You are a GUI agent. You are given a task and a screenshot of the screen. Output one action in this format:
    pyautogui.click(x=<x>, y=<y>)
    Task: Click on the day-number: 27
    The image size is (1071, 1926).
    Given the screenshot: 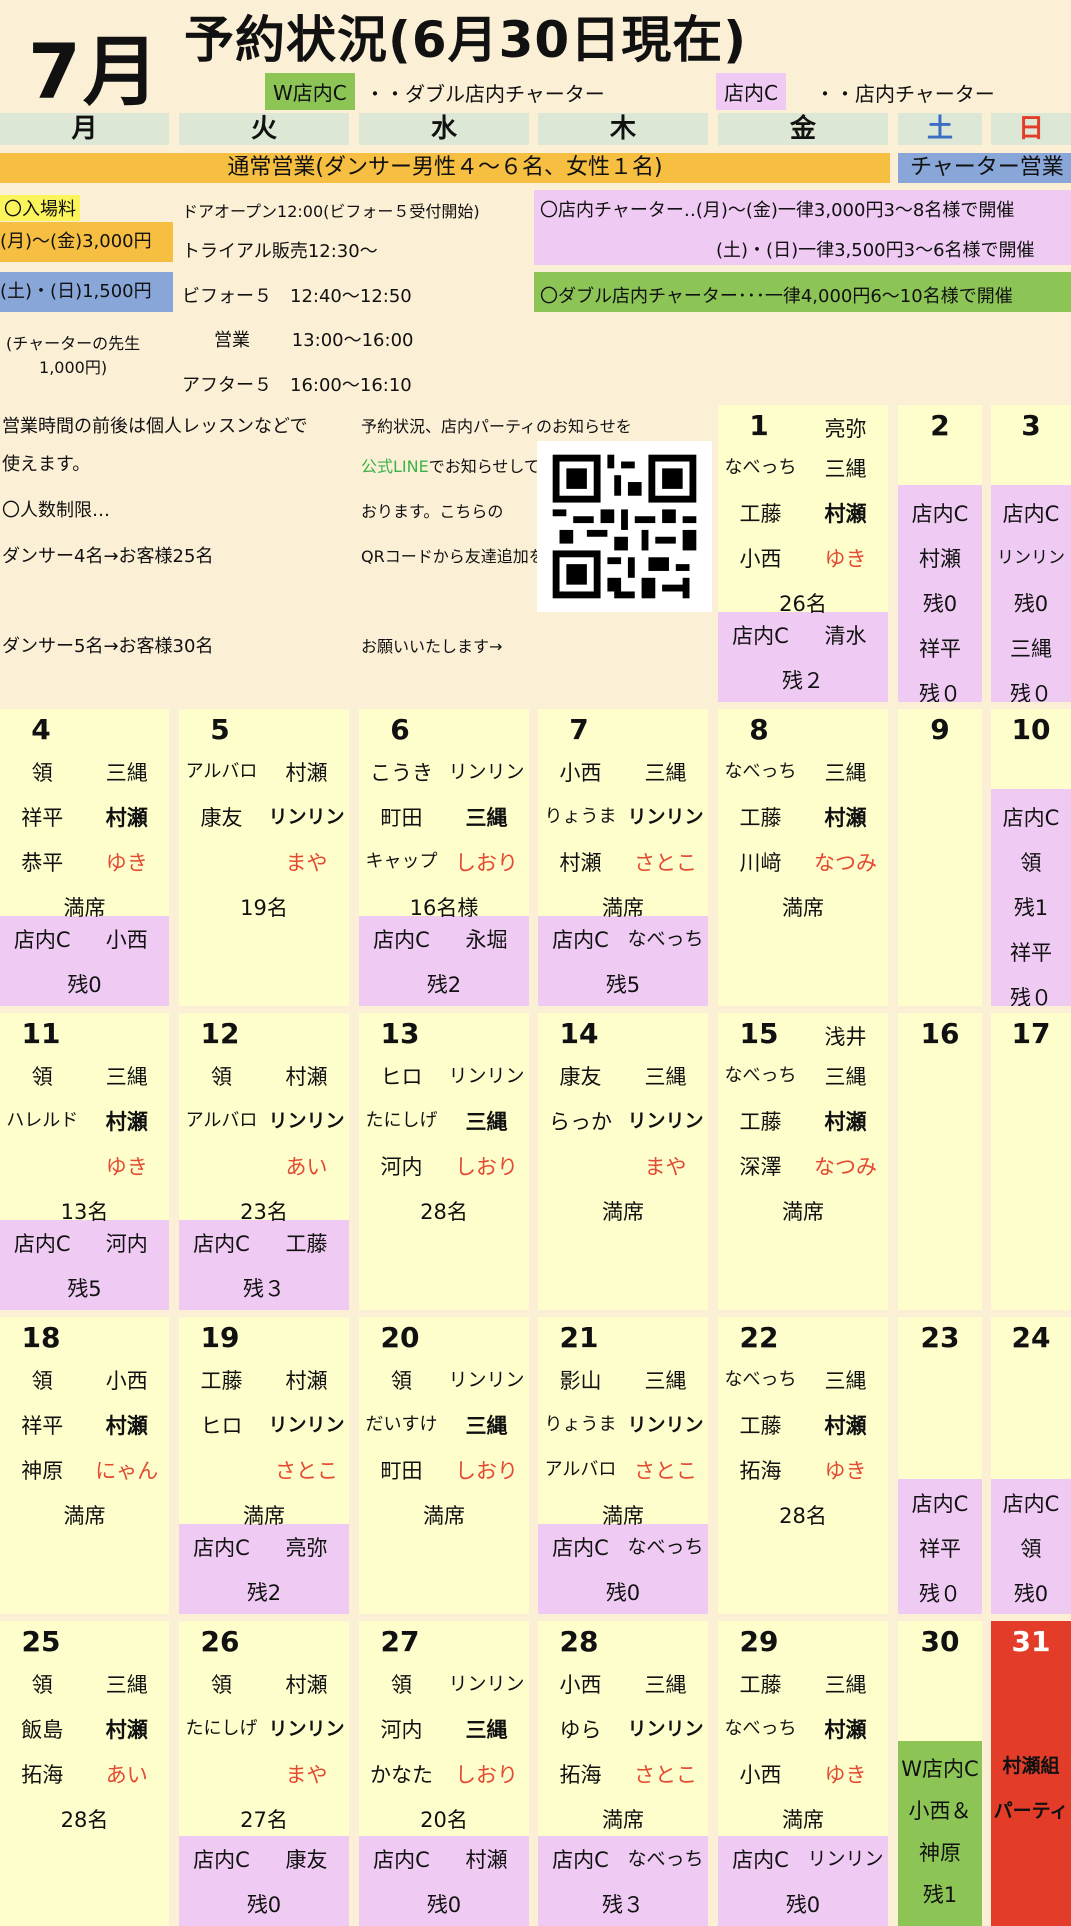 What is the action you would take?
    pyautogui.click(x=400, y=1641)
    